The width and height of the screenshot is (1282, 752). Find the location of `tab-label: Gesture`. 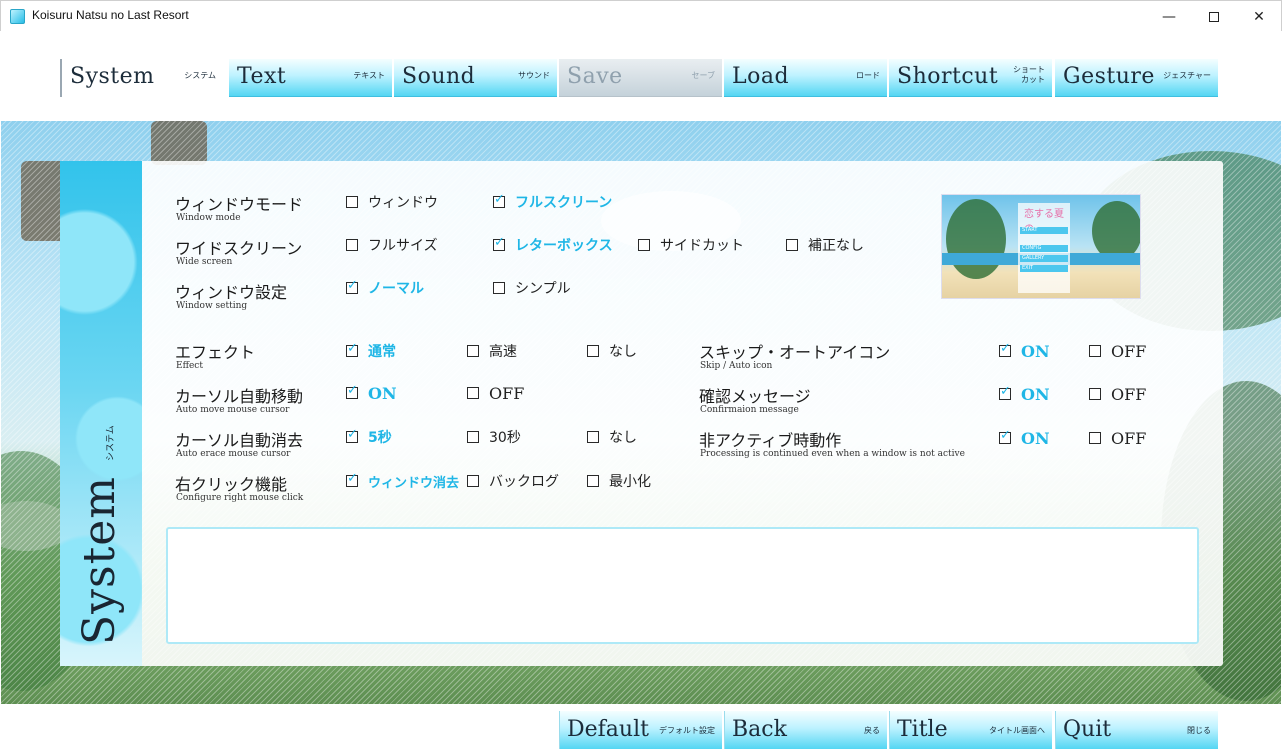

tab-label: Gesture is located at coordinates (1109, 76).